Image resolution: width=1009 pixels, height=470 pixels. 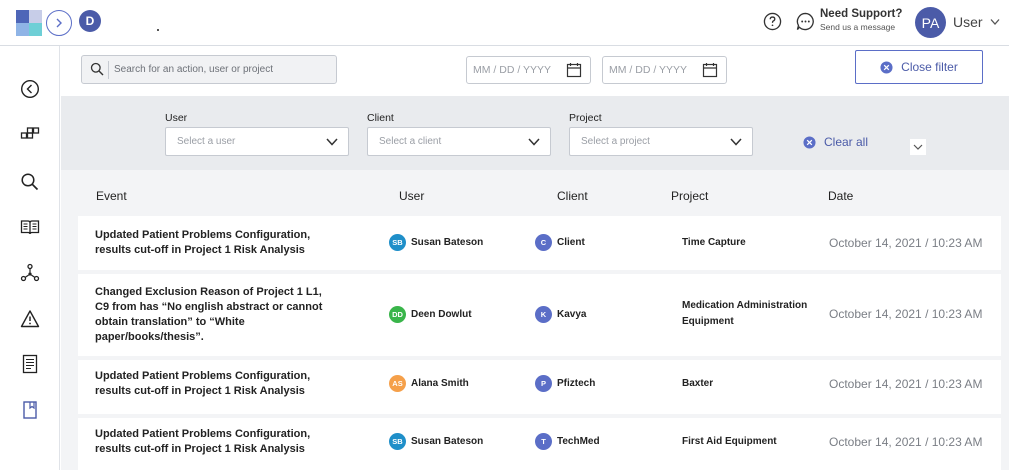 What do you see at coordinates (772, 21) in the screenshot?
I see `help-icon` at bounding box center [772, 21].